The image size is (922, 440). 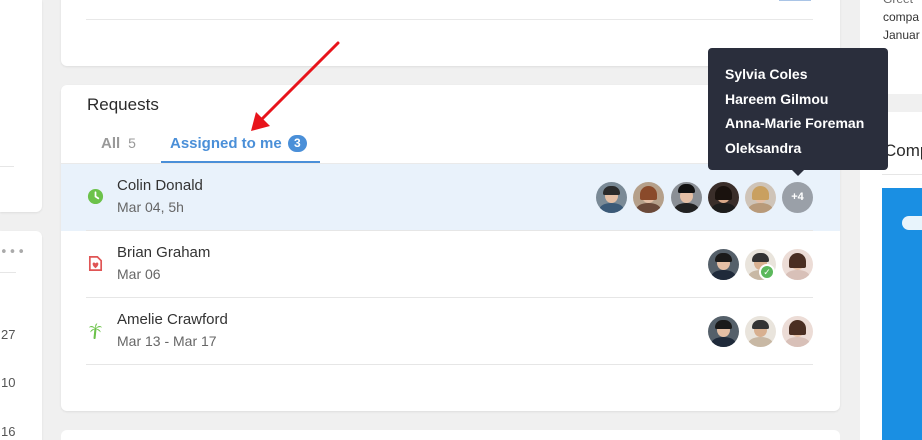 What do you see at coordinates (777, 98) in the screenshot?
I see `tooltip-name: Hareem Gilmou` at bounding box center [777, 98].